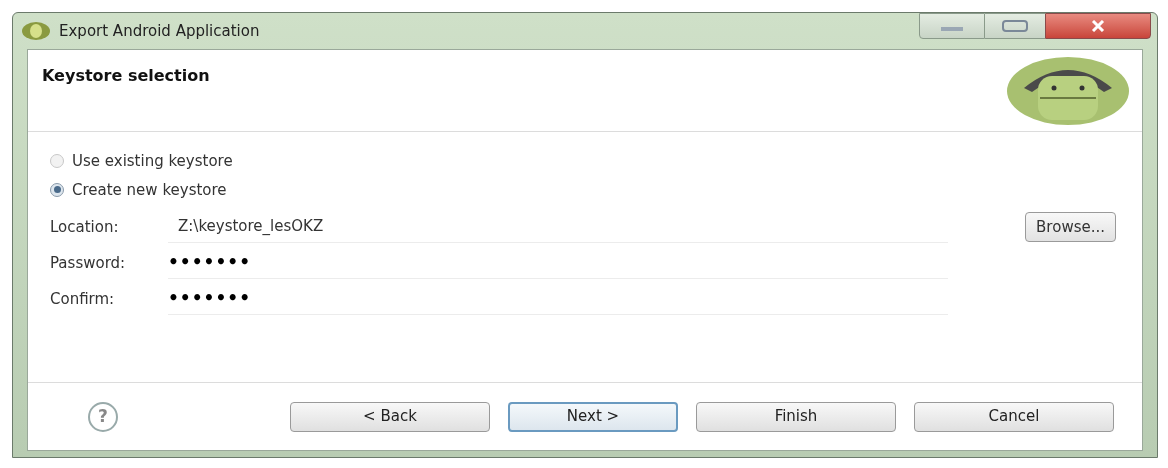  What do you see at coordinates (952, 29) in the screenshot?
I see `minimize-icon` at bounding box center [952, 29].